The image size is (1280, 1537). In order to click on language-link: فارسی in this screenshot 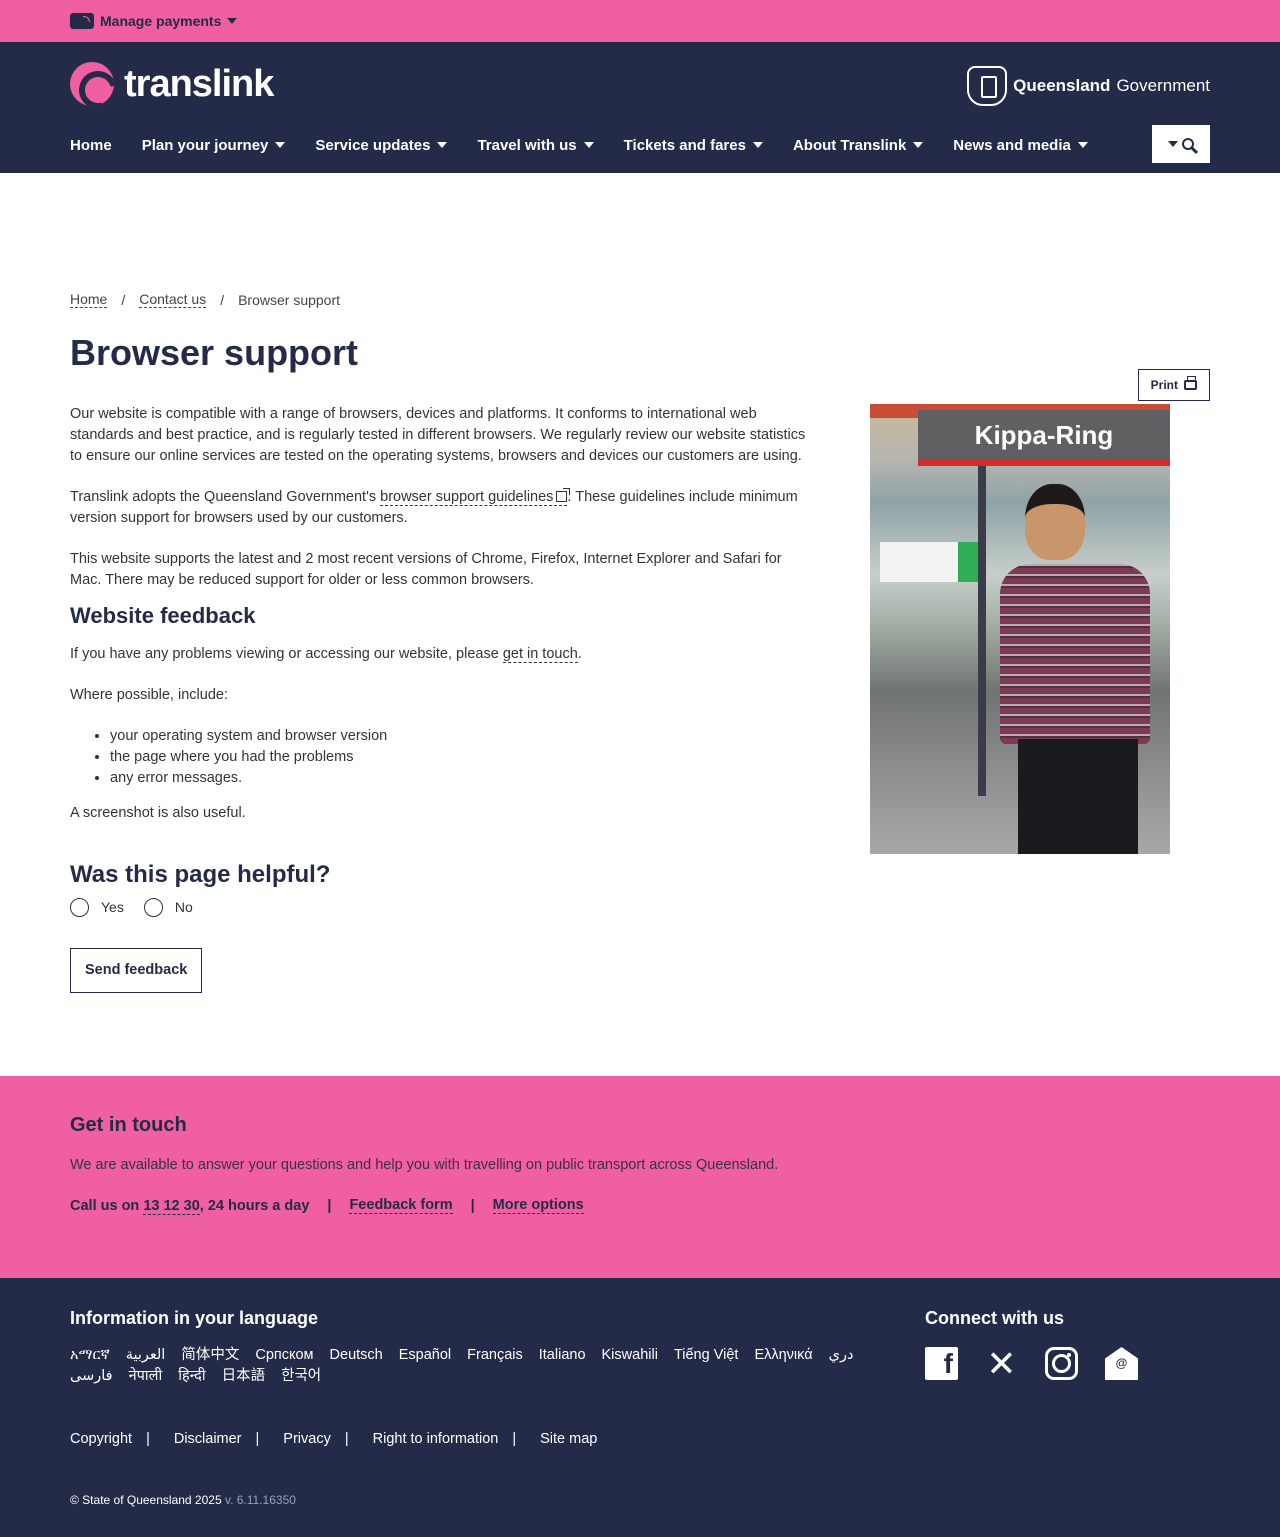, I will do `click(91, 1376)`.